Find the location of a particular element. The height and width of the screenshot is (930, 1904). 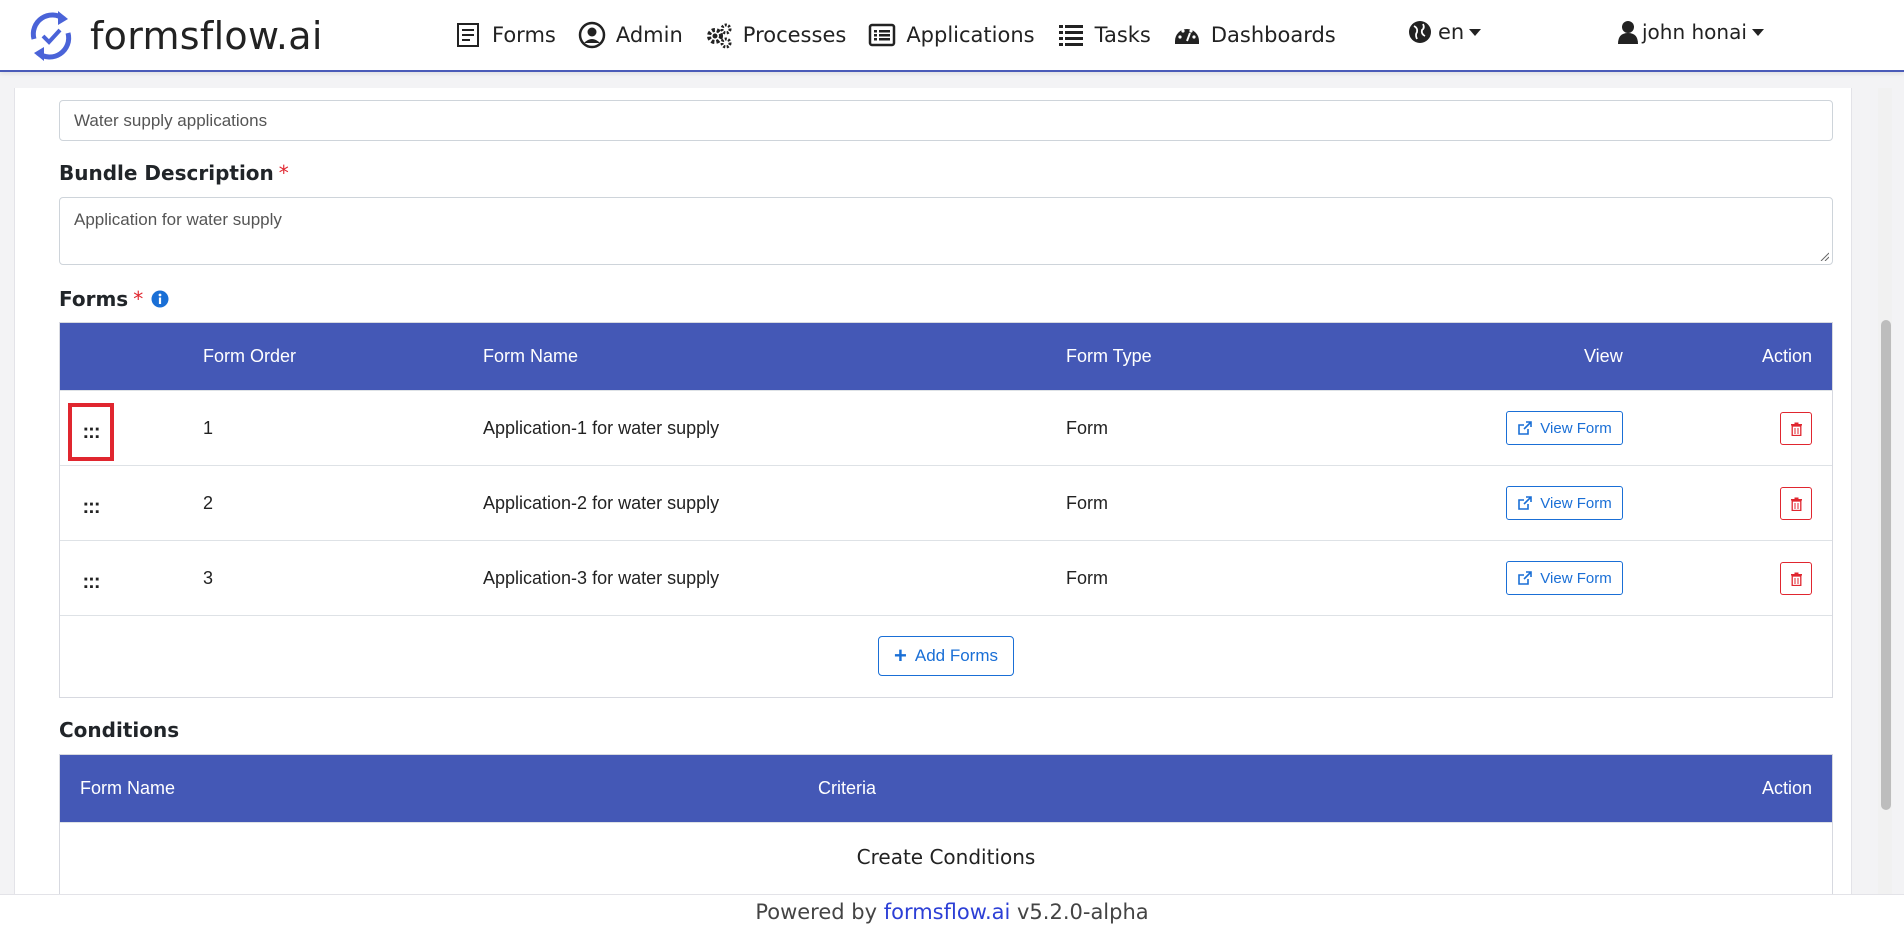

nav-processes: Processes is located at coordinates (776, 35).